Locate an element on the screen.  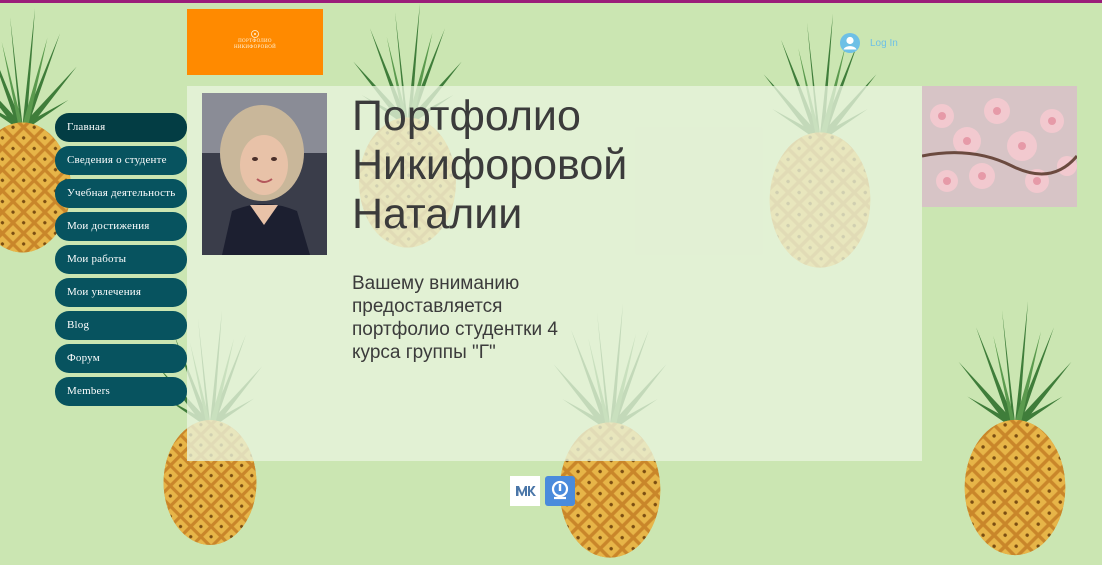
nav-item-blog: Blog is located at coordinates (121, 325).